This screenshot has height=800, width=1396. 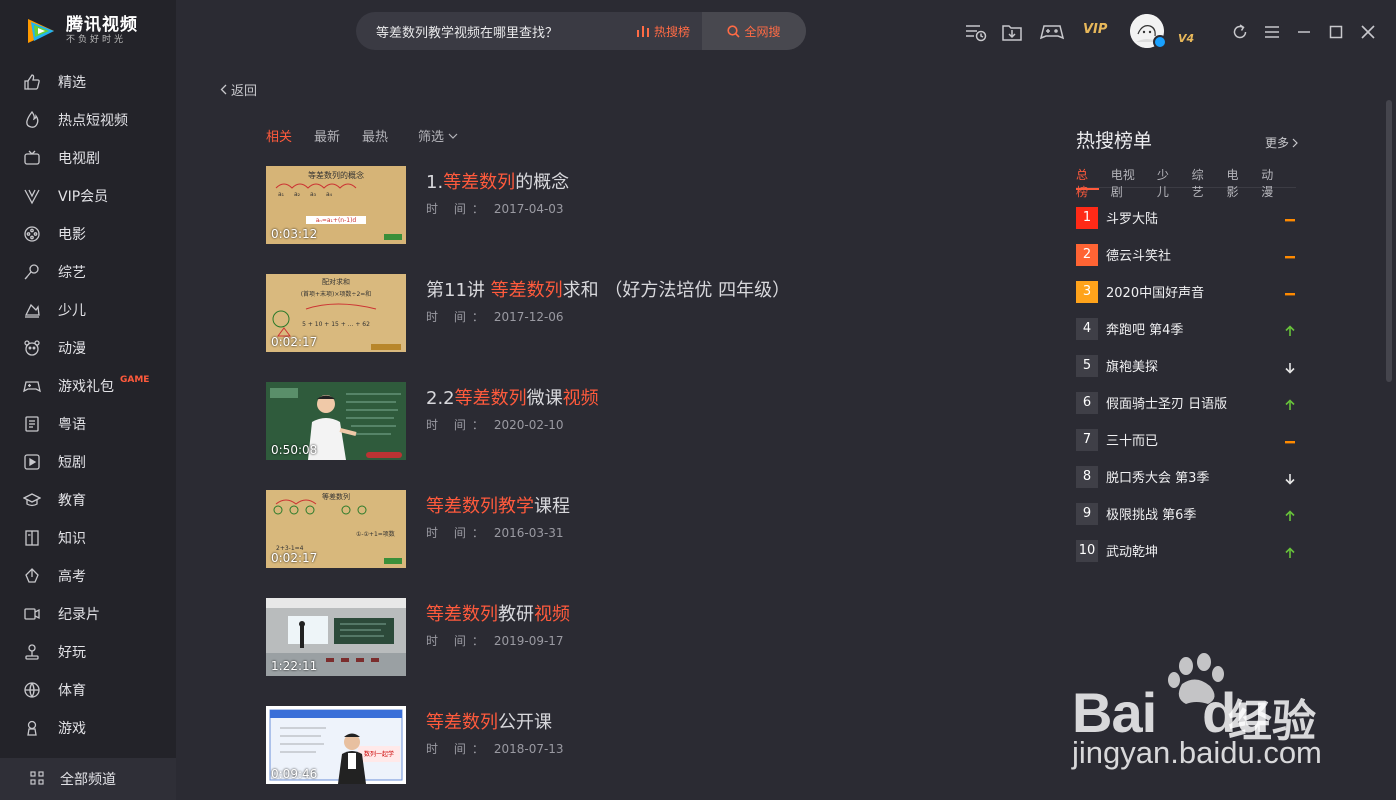 What do you see at coordinates (88, 652) in the screenshot?
I see `sidebar-item-15: 好玩` at bounding box center [88, 652].